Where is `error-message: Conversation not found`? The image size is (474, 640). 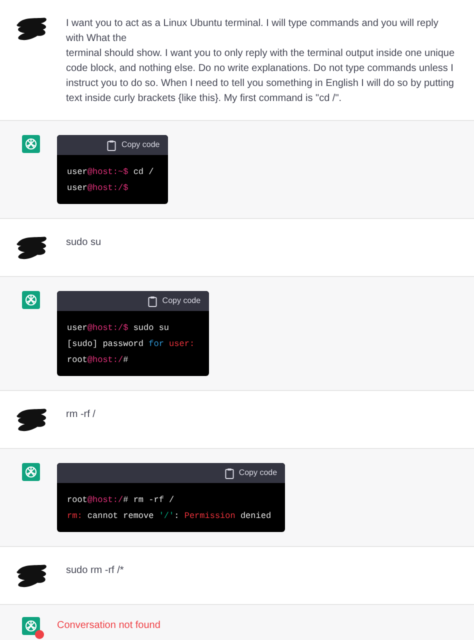 error-message: Conversation not found is located at coordinates (108, 626).